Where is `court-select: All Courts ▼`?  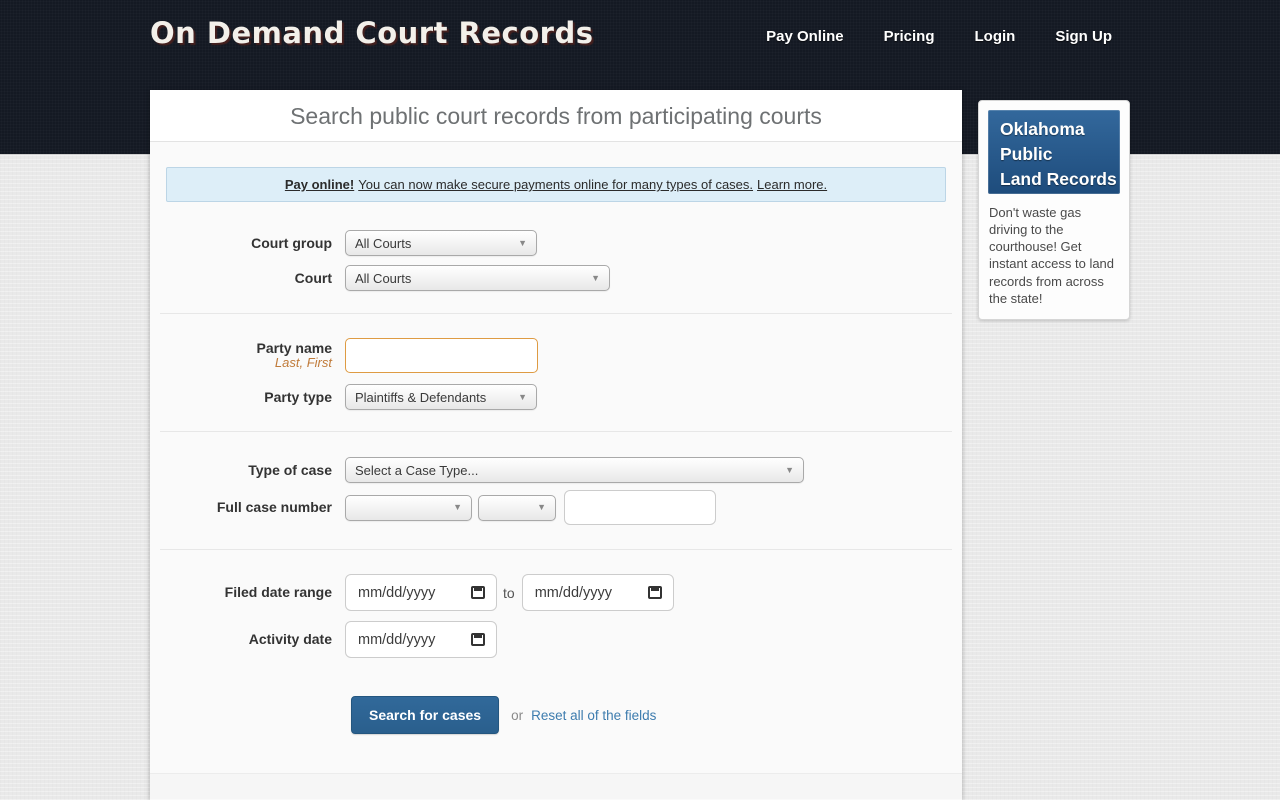
court-select: All Courts ▼ is located at coordinates (477, 278).